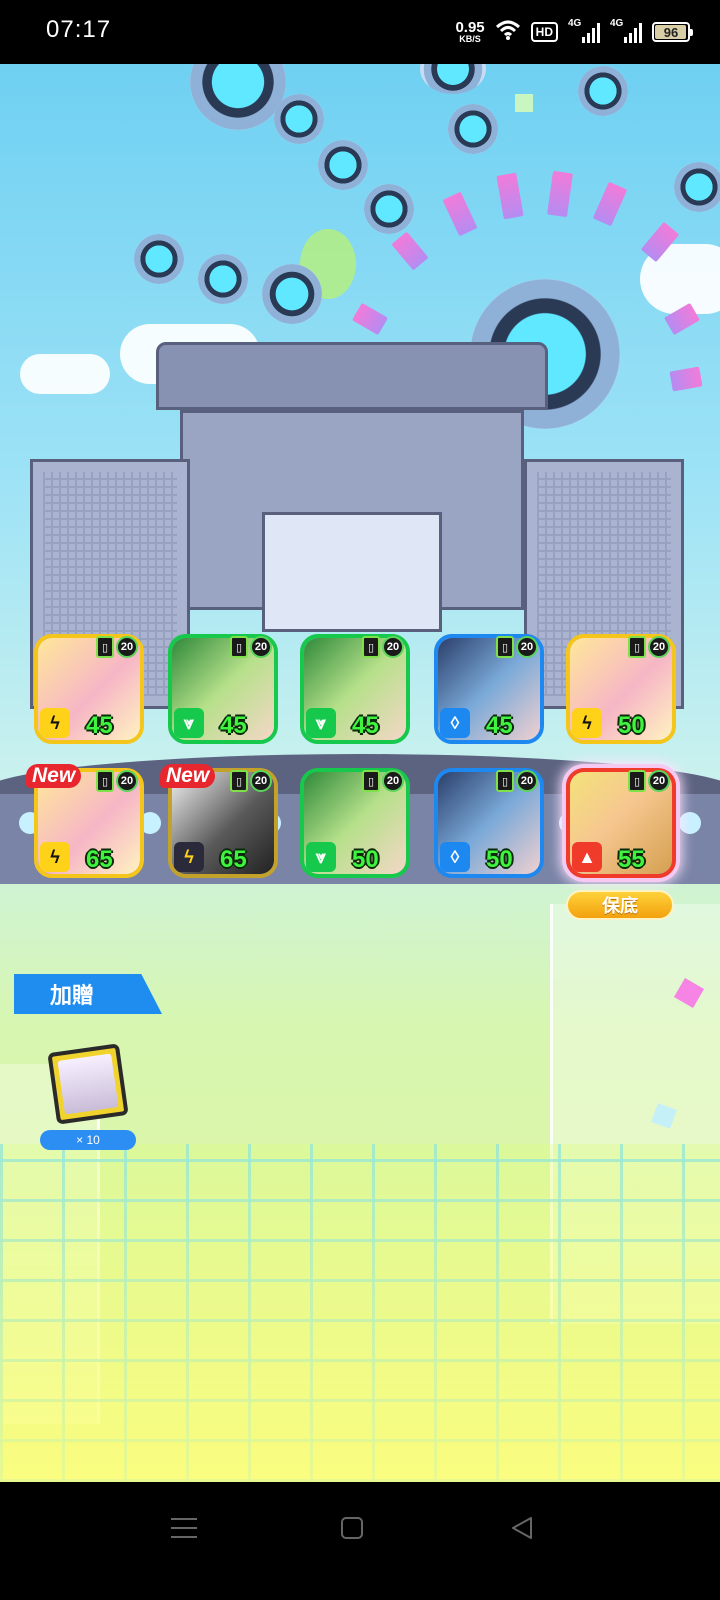  What do you see at coordinates (360, 32) in the screenshot?
I see `status-bar: 07:17 0.95 KB/S HD 4G 4G 96` at bounding box center [360, 32].